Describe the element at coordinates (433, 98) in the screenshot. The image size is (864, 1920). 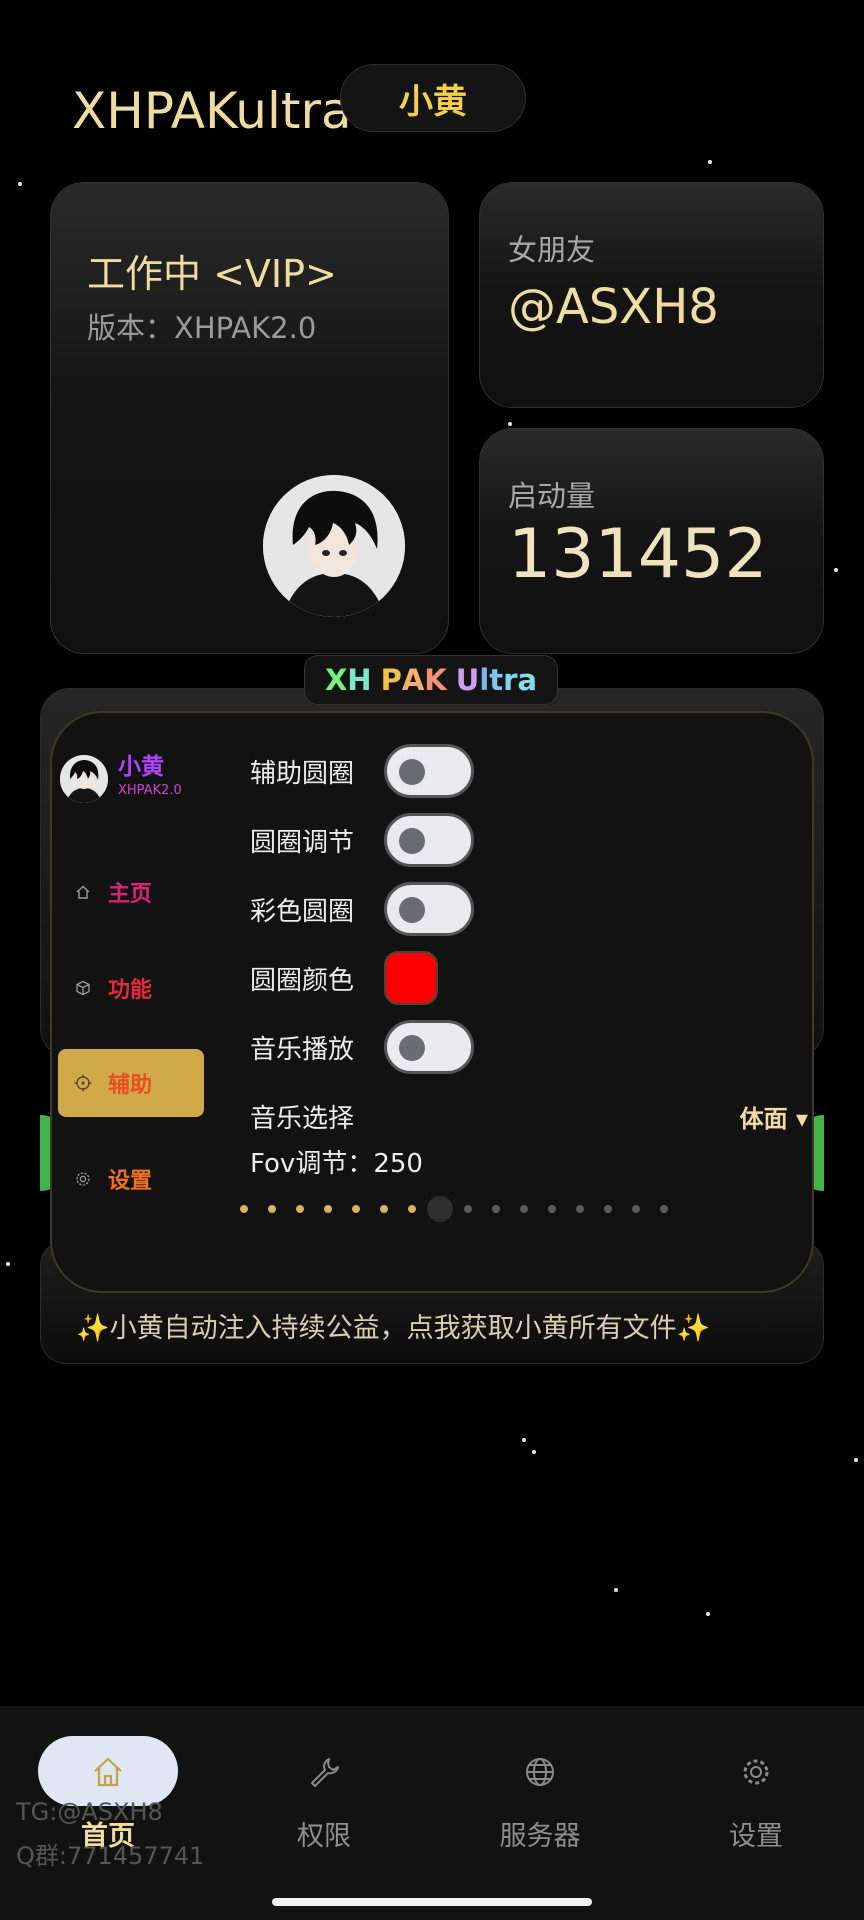
I see `name-pill: 小黄` at that location.